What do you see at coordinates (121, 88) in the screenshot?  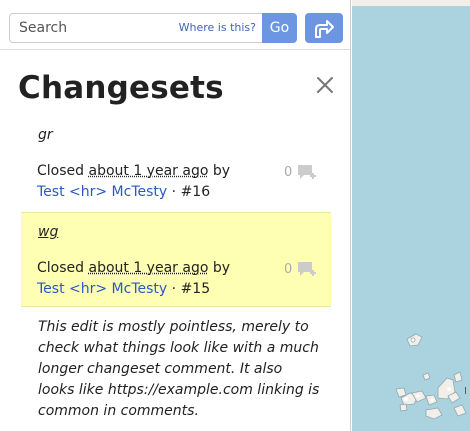 I see `page-title: Changesets` at bounding box center [121, 88].